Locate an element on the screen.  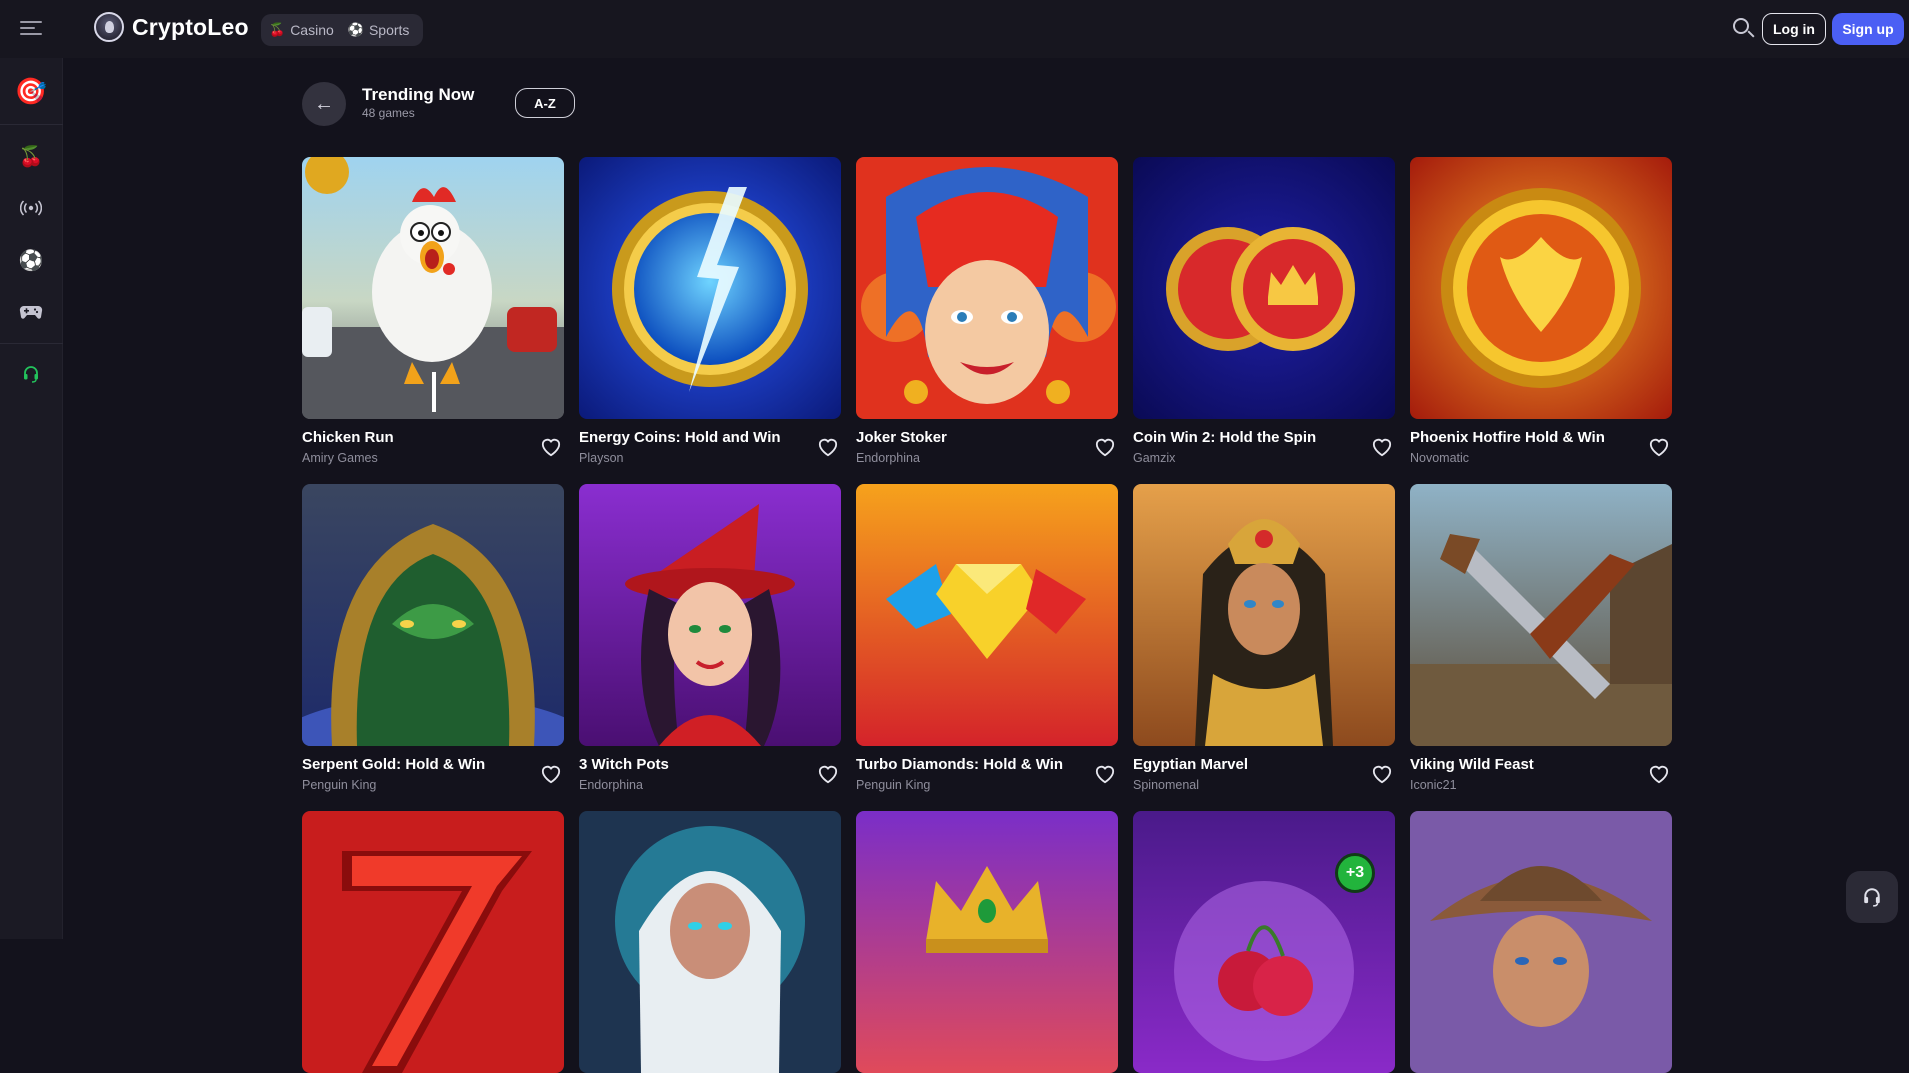
game-card: Egyptian Marvel Spinomenal is located at coordinates (1264, 638).